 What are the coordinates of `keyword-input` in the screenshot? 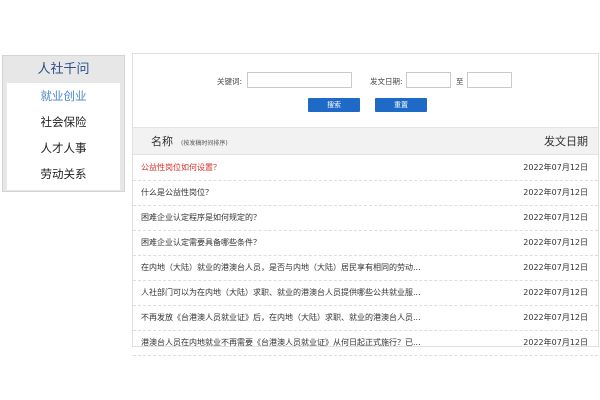 It's located at (299, 80).